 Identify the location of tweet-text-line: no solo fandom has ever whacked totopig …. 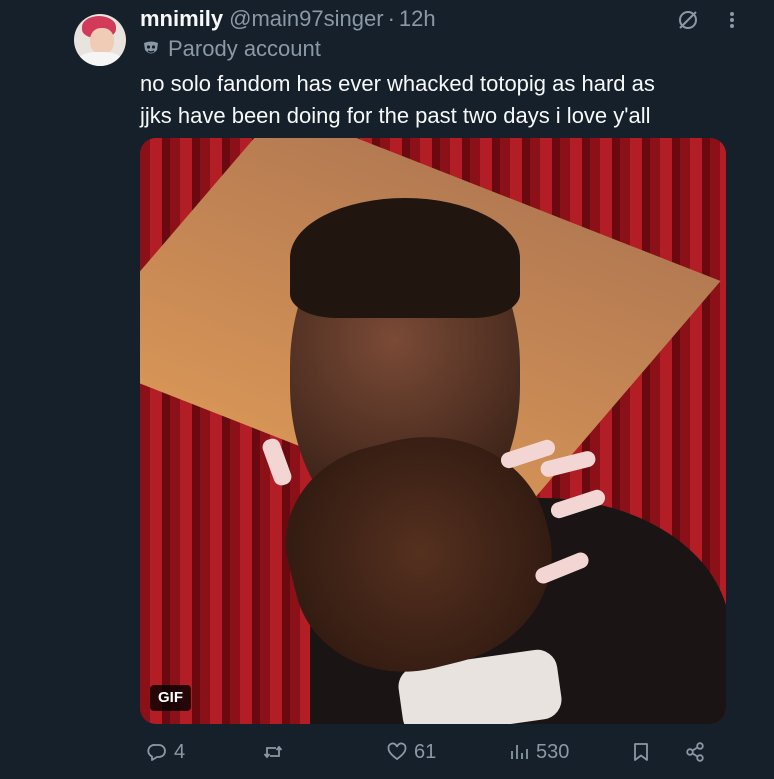
(397, 83).